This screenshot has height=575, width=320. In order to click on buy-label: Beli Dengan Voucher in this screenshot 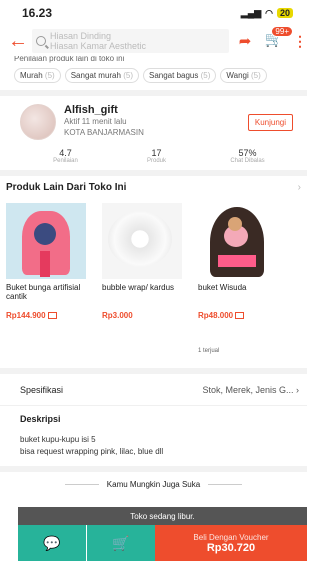, I will do `click(231, 537)`.